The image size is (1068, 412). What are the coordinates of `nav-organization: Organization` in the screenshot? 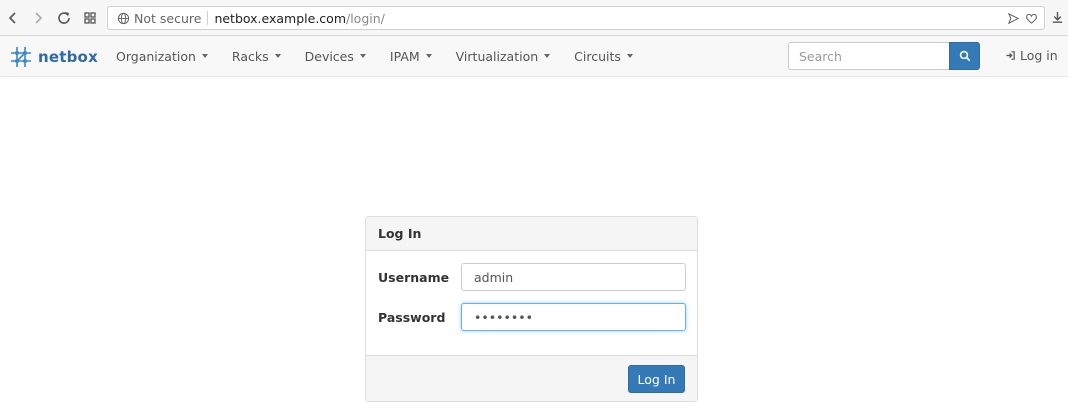 It's located at (162, 56).